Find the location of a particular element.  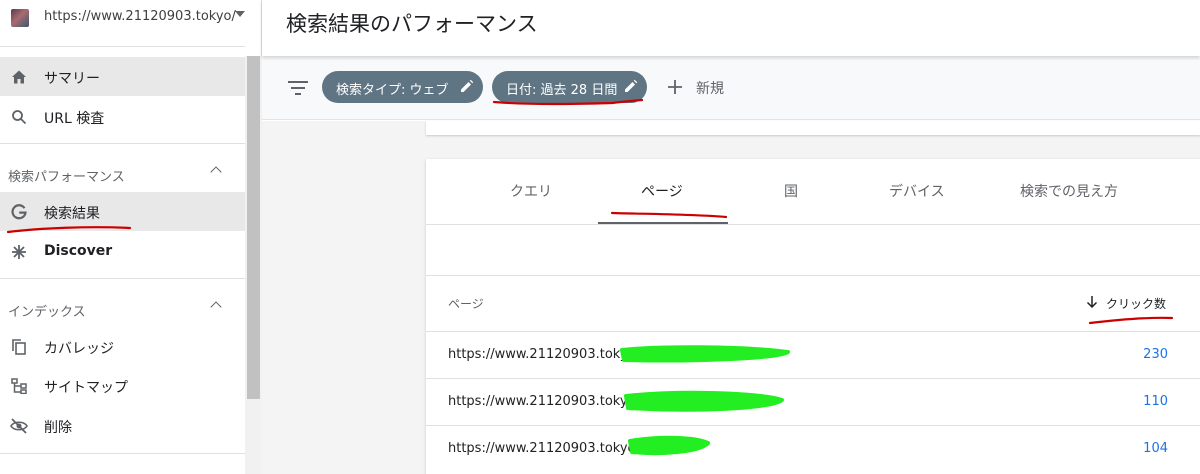

table-row: https://www.21120903.tokyo 104 is located at coordinates (813, 448).